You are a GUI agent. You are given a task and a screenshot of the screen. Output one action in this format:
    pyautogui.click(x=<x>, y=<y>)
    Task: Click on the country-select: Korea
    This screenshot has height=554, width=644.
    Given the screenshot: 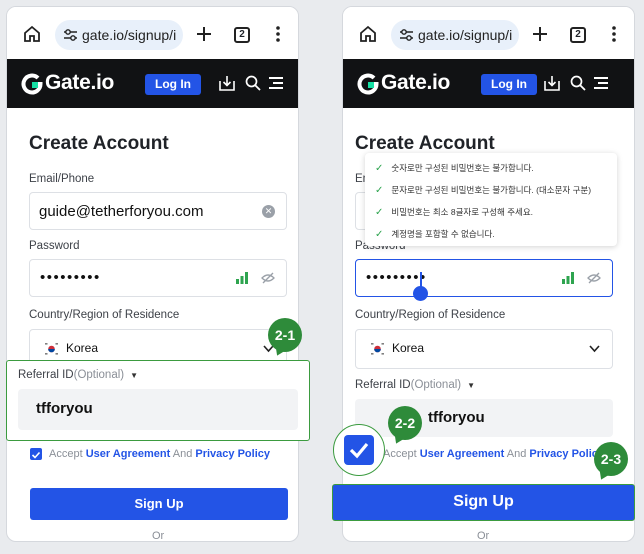 What is the action you would take?
    pyautogui.click(x=484, y=349)
    